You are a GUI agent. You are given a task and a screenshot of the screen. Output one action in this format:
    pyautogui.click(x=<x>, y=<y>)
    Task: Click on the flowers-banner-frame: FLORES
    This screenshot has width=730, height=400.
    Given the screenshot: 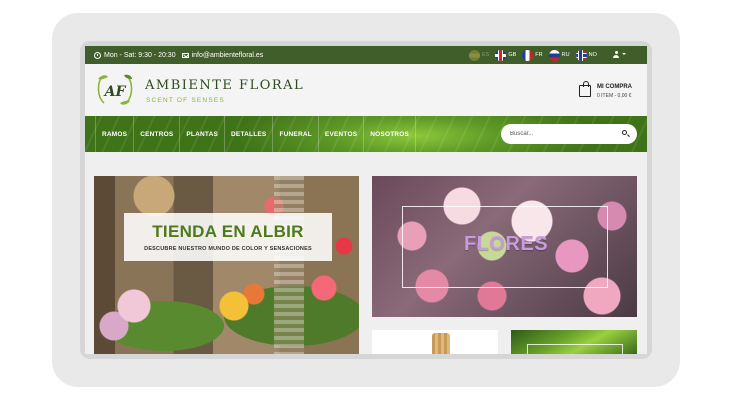 What is the action you would take?
    pyautogui.click(x=505, y=247)
    